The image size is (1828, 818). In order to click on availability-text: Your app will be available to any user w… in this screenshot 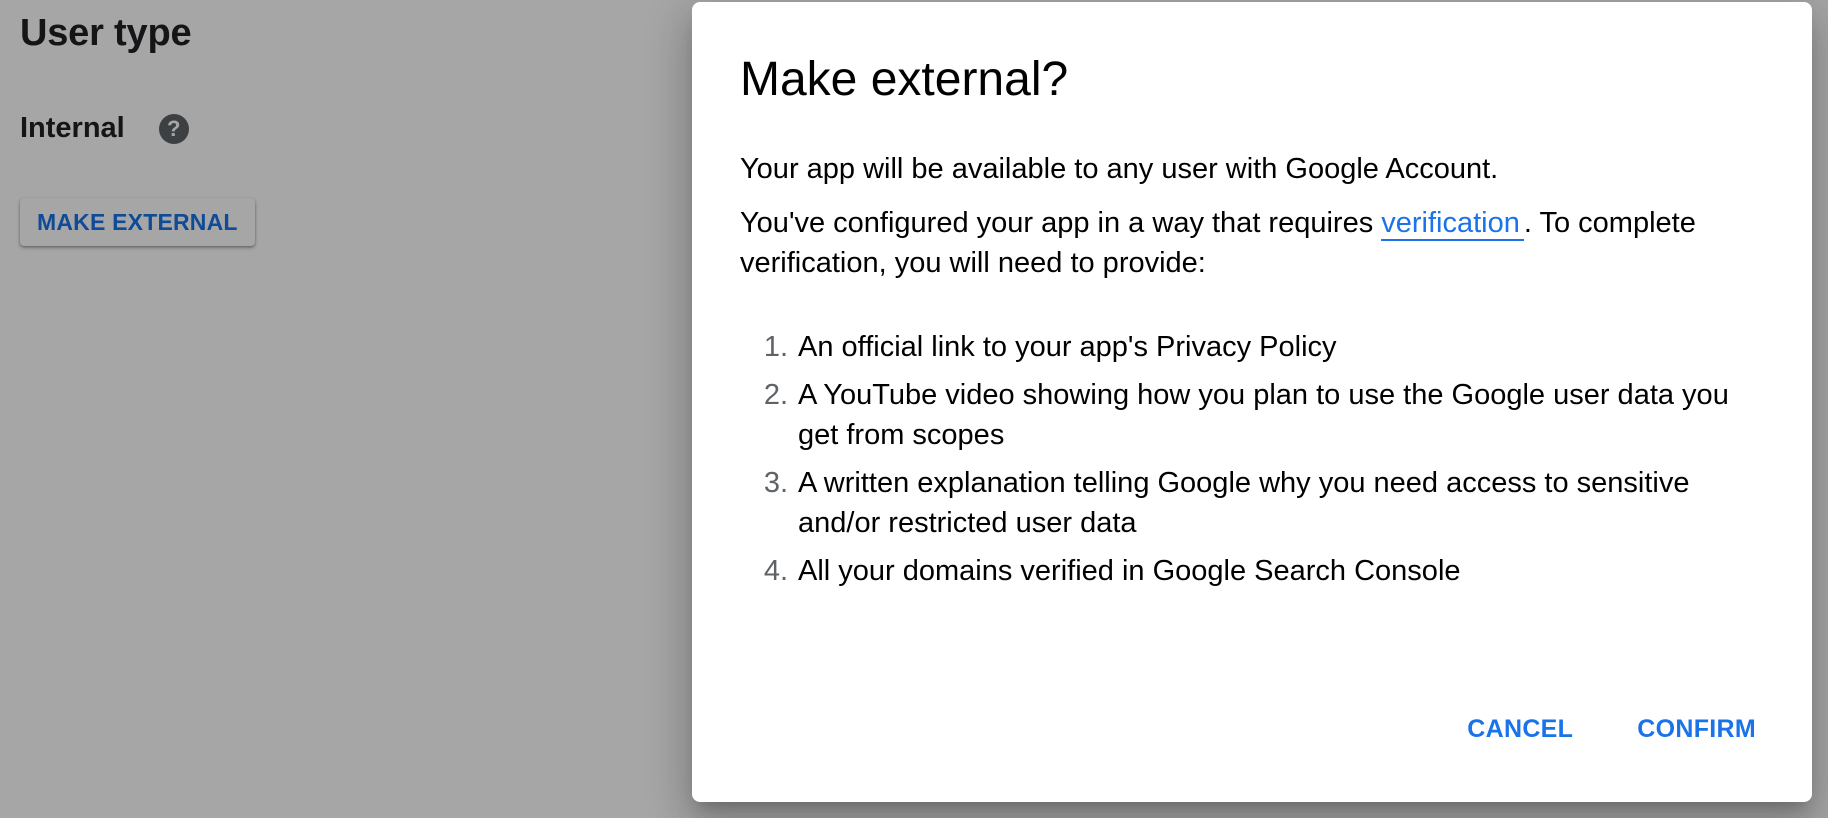, I will do `click(1119, 169)`.